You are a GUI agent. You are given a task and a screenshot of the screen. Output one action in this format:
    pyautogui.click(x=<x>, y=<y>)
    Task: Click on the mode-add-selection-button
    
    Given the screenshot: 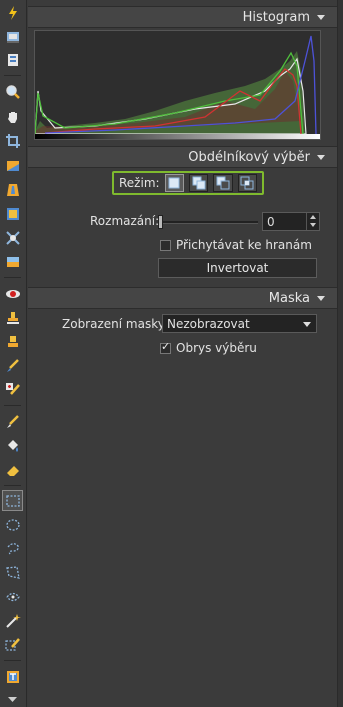 What is the action you would take?
    pyautogui.click(x=198, y=183)
    